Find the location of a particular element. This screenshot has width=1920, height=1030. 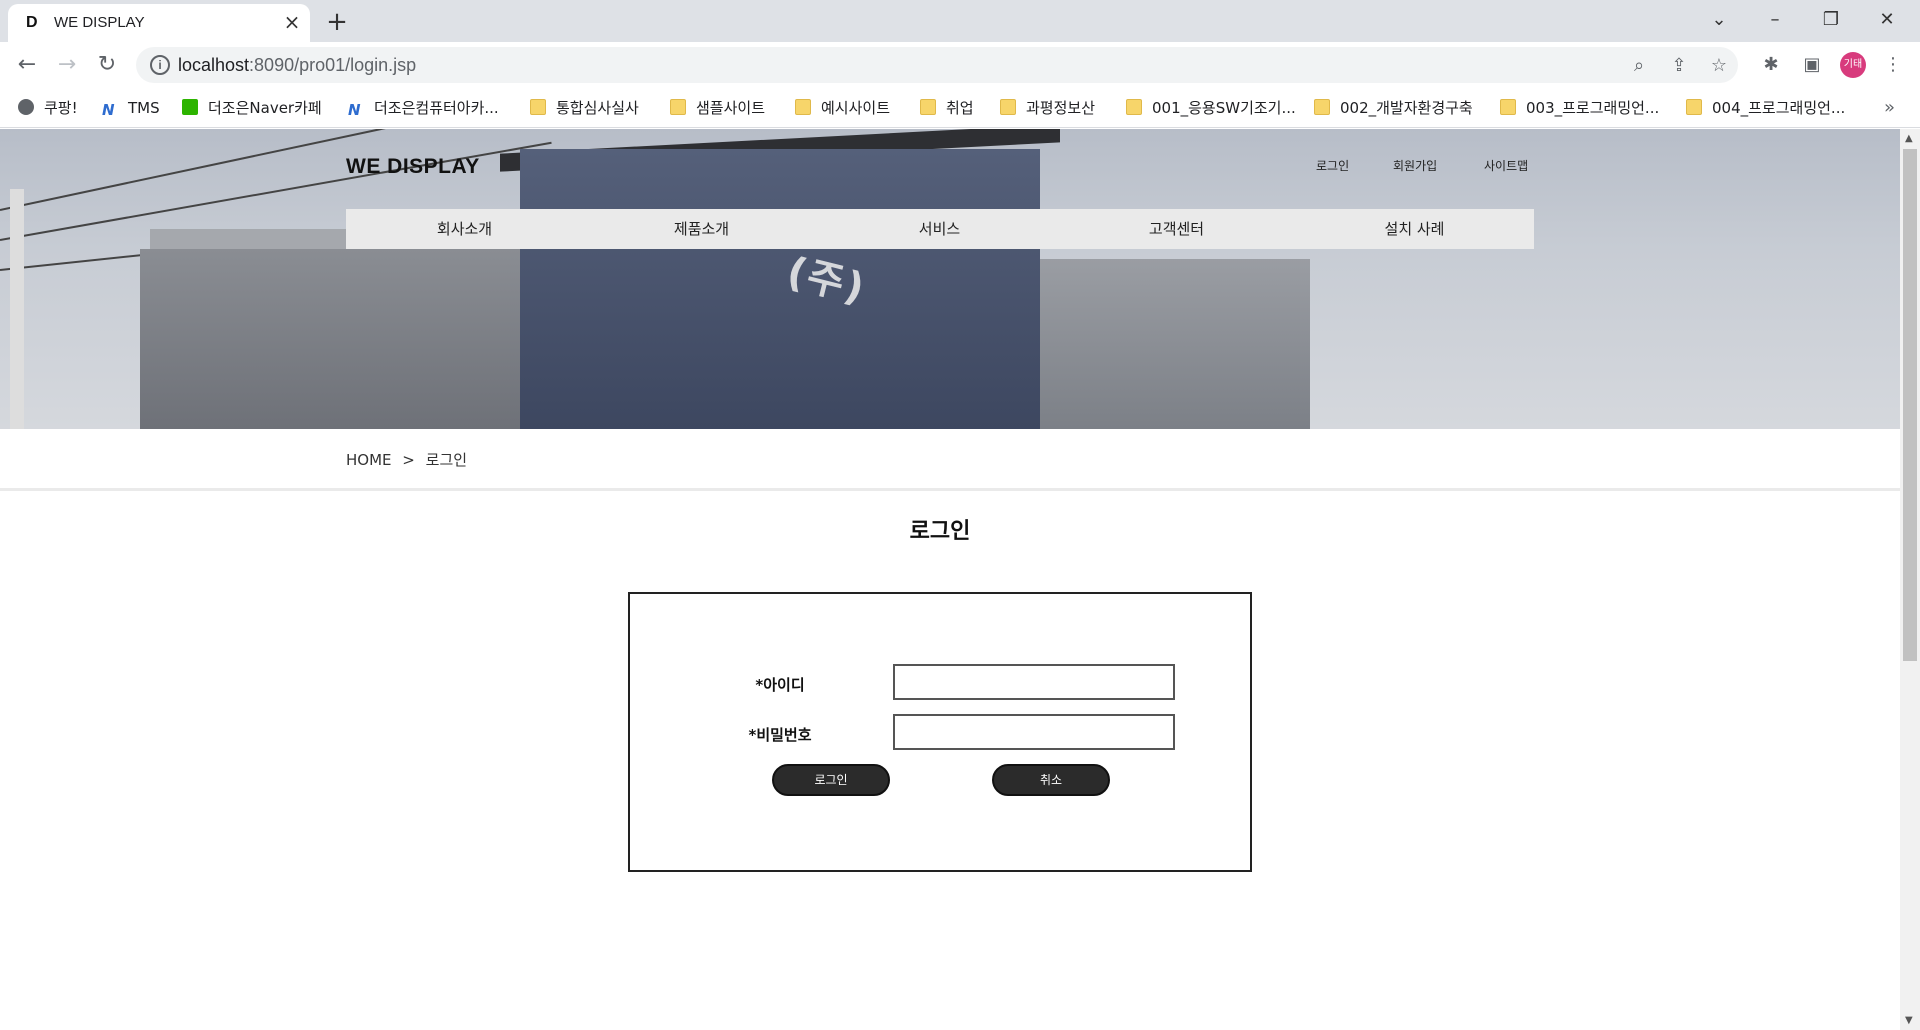

login-form: *아이디 *비밀번호 로그인 취소 is located at coordinates (940, 732).